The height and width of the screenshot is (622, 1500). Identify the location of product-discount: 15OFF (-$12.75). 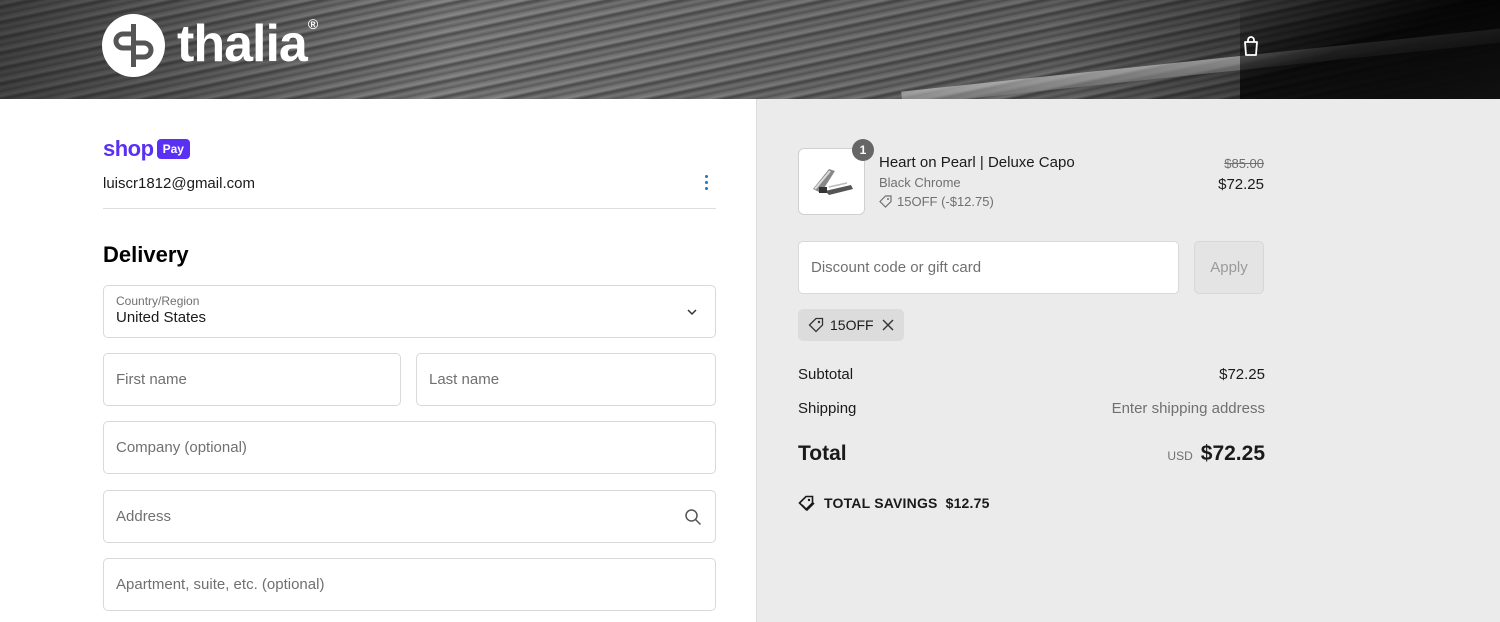
(936, 201).